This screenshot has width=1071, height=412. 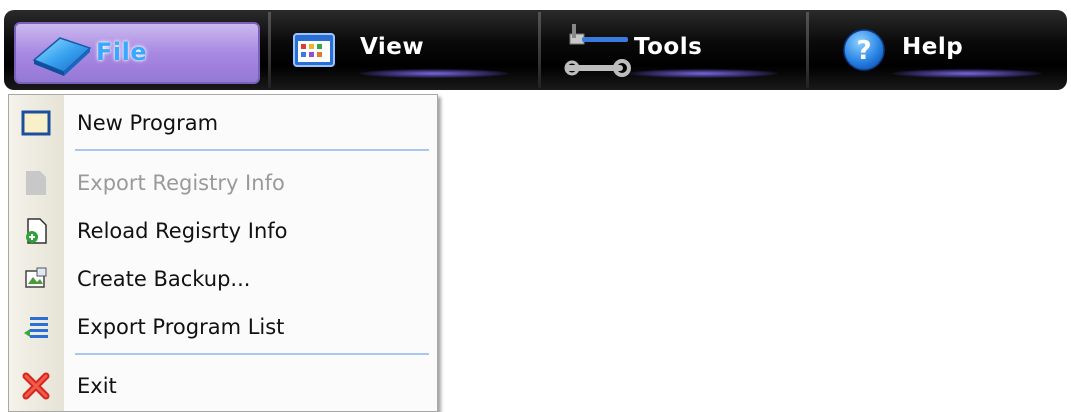 I want to click on menu-item-export-program-list: Export Program List, so click(x=223, y=327).